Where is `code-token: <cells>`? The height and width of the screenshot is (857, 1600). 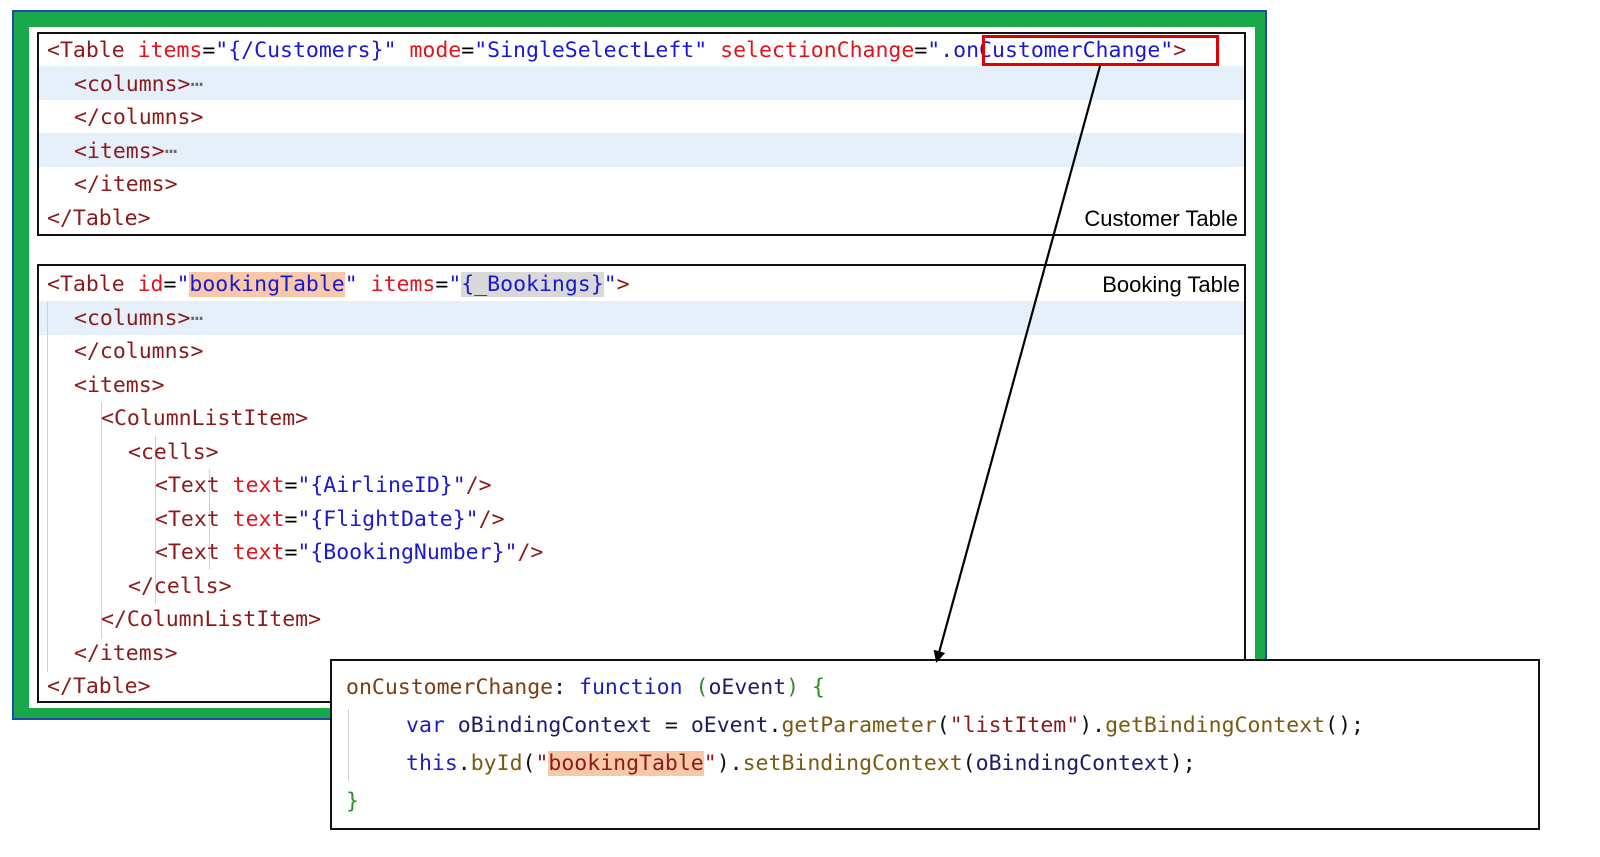 code-token: <cells> is located at coordinates (173, 452).